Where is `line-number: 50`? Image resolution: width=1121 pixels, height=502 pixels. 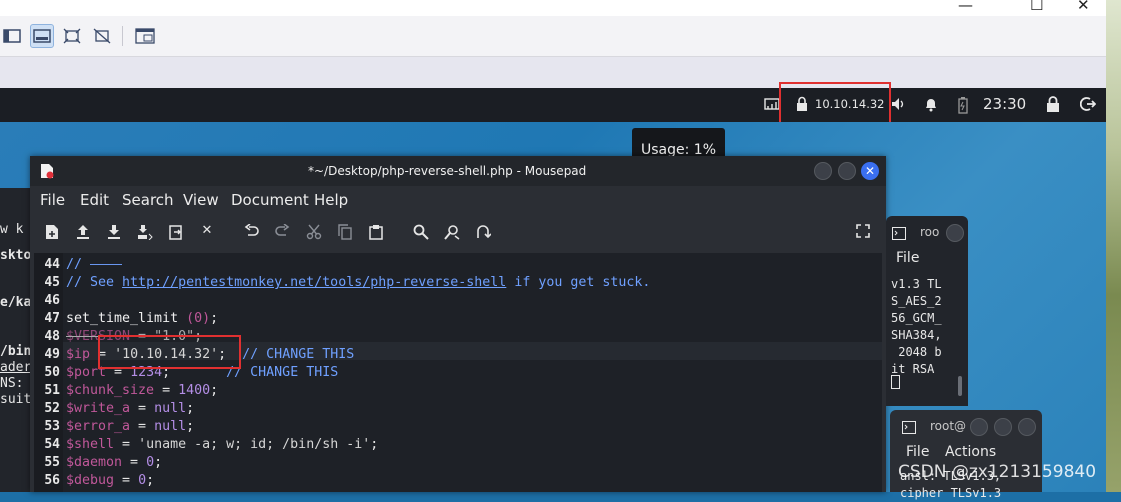
line-number: 50 is located at coordinates (52, 372).